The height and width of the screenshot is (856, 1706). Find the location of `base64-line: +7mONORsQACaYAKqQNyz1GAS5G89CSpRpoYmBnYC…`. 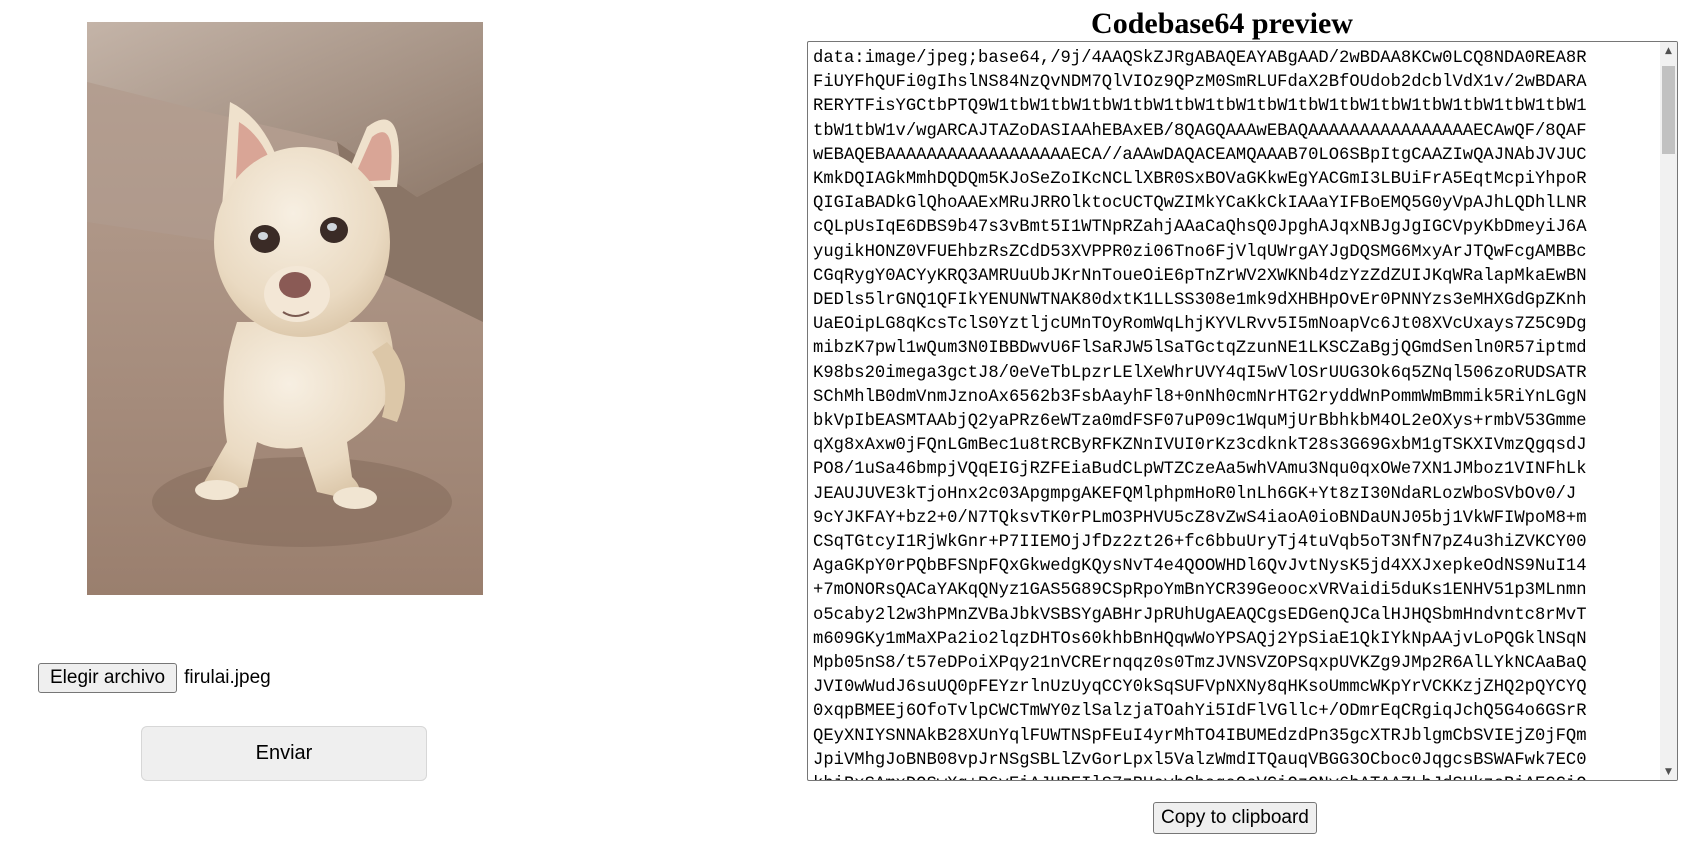

base64-line: +7mONORsQACaYAKqQNyz1GAS5G89CSpRpoYmBnYC… is located at coordinates (1200, 591).